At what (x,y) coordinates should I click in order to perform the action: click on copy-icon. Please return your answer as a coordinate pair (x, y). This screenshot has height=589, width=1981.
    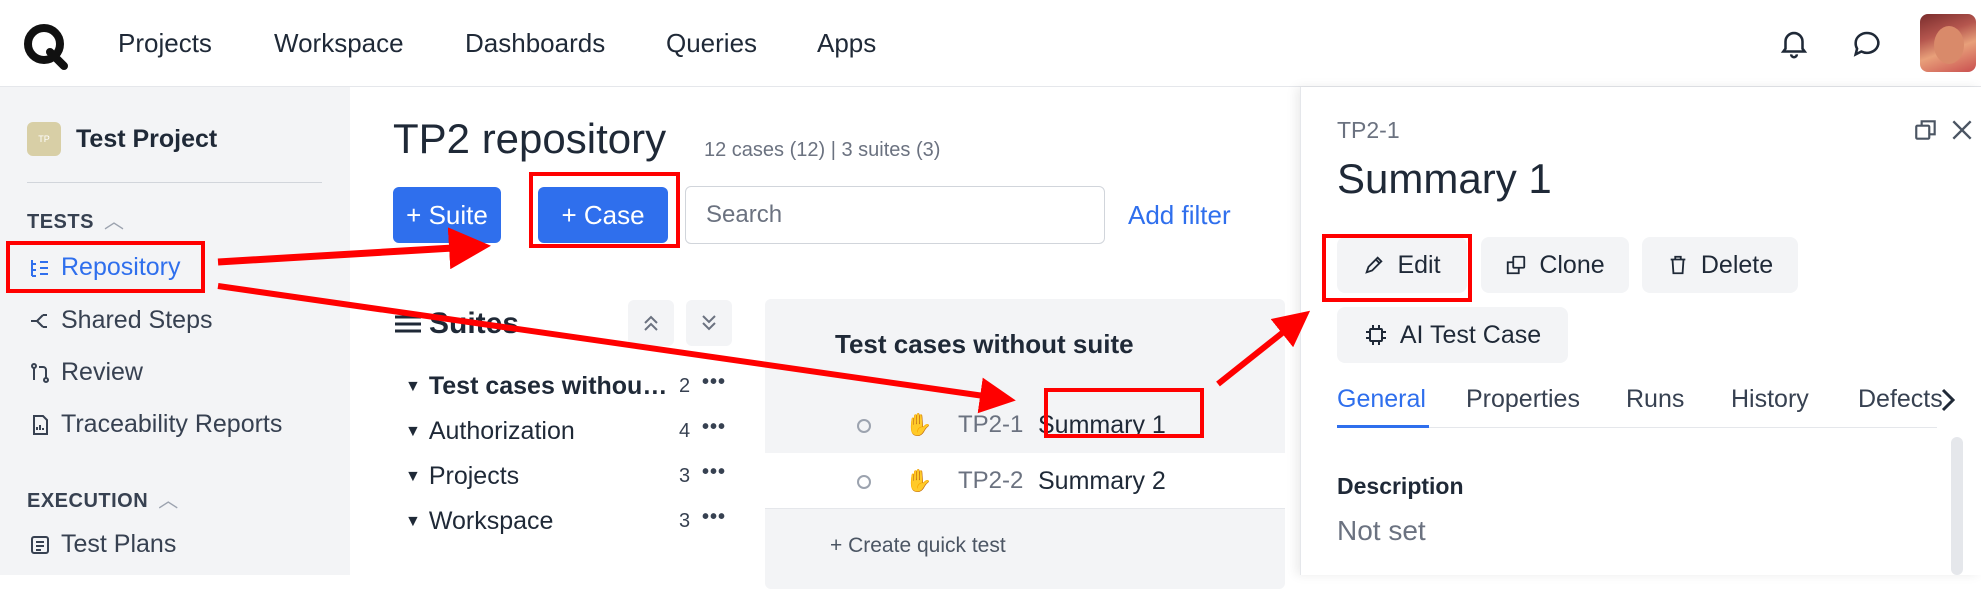
    Looking at the image, I should click on (1516, 265).